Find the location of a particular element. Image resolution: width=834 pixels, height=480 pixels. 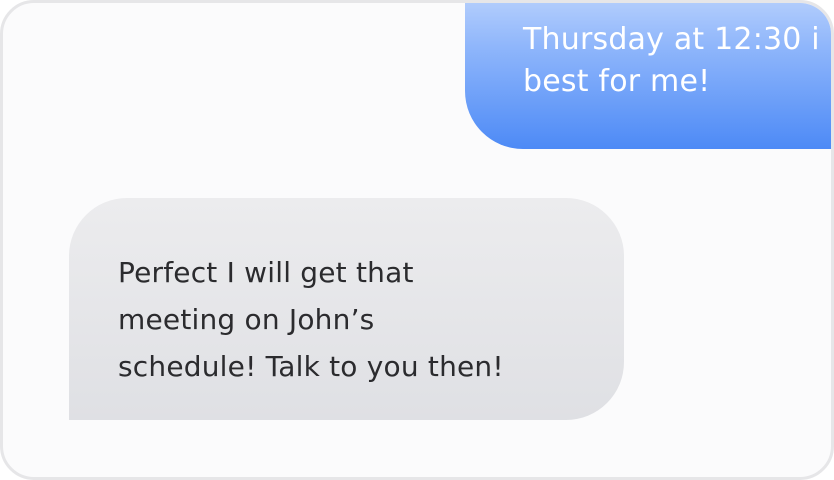

received-message-line-3: schedule! Talk to you then! is located at coordinates (311, 366).